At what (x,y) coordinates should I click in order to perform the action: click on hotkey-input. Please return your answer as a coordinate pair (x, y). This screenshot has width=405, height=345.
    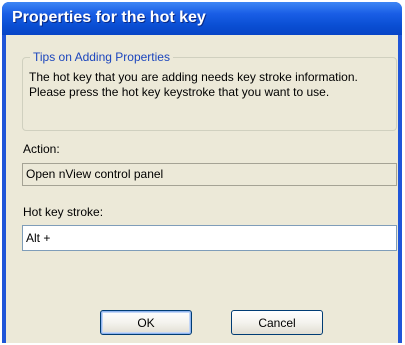
    Looking at the image, I should click on (209, 238).